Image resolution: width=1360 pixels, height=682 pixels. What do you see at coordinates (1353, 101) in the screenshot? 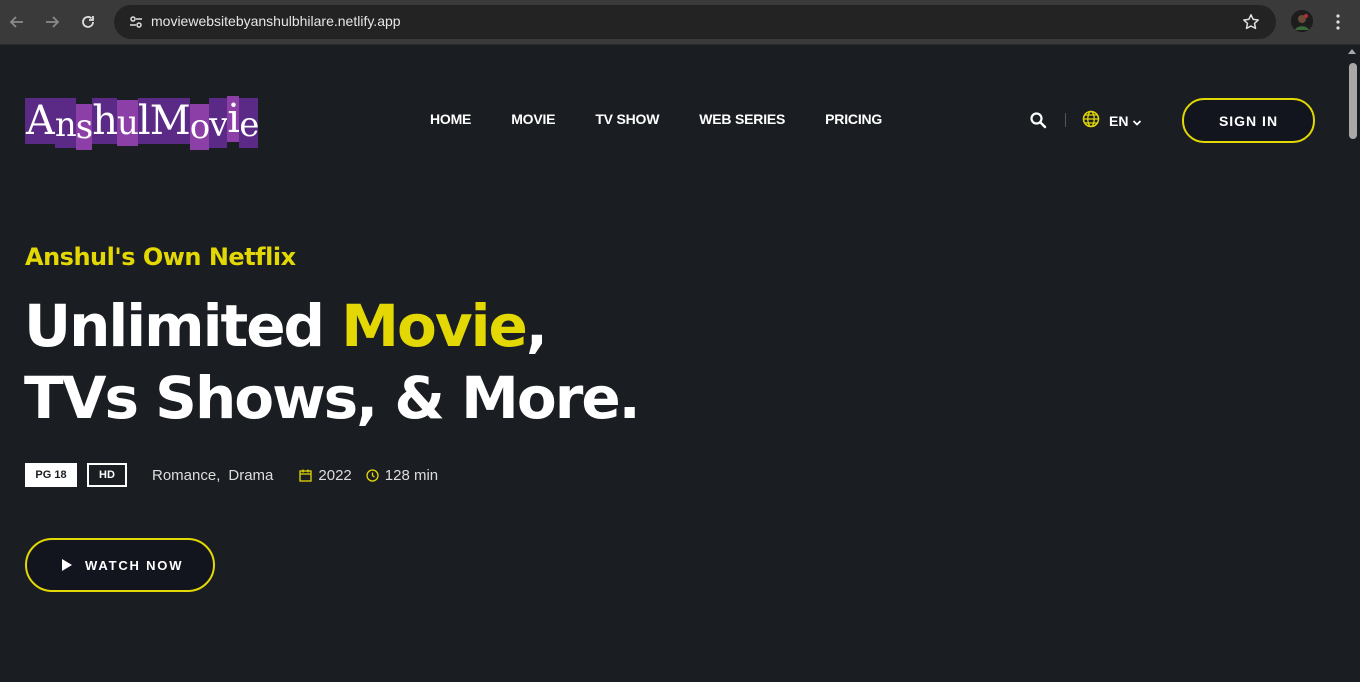
I see `scroll-thumb` at bounding box center [1353, 101].